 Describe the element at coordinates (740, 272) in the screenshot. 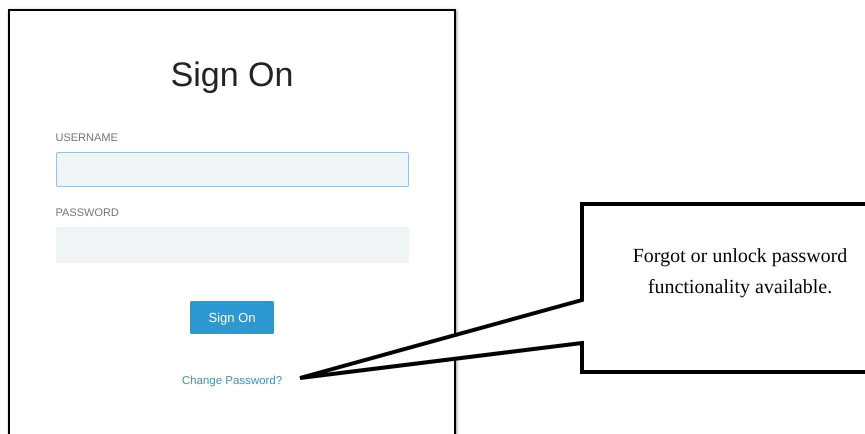

I see `callout-text: Forgot or unlock password functionality available.` at that location.